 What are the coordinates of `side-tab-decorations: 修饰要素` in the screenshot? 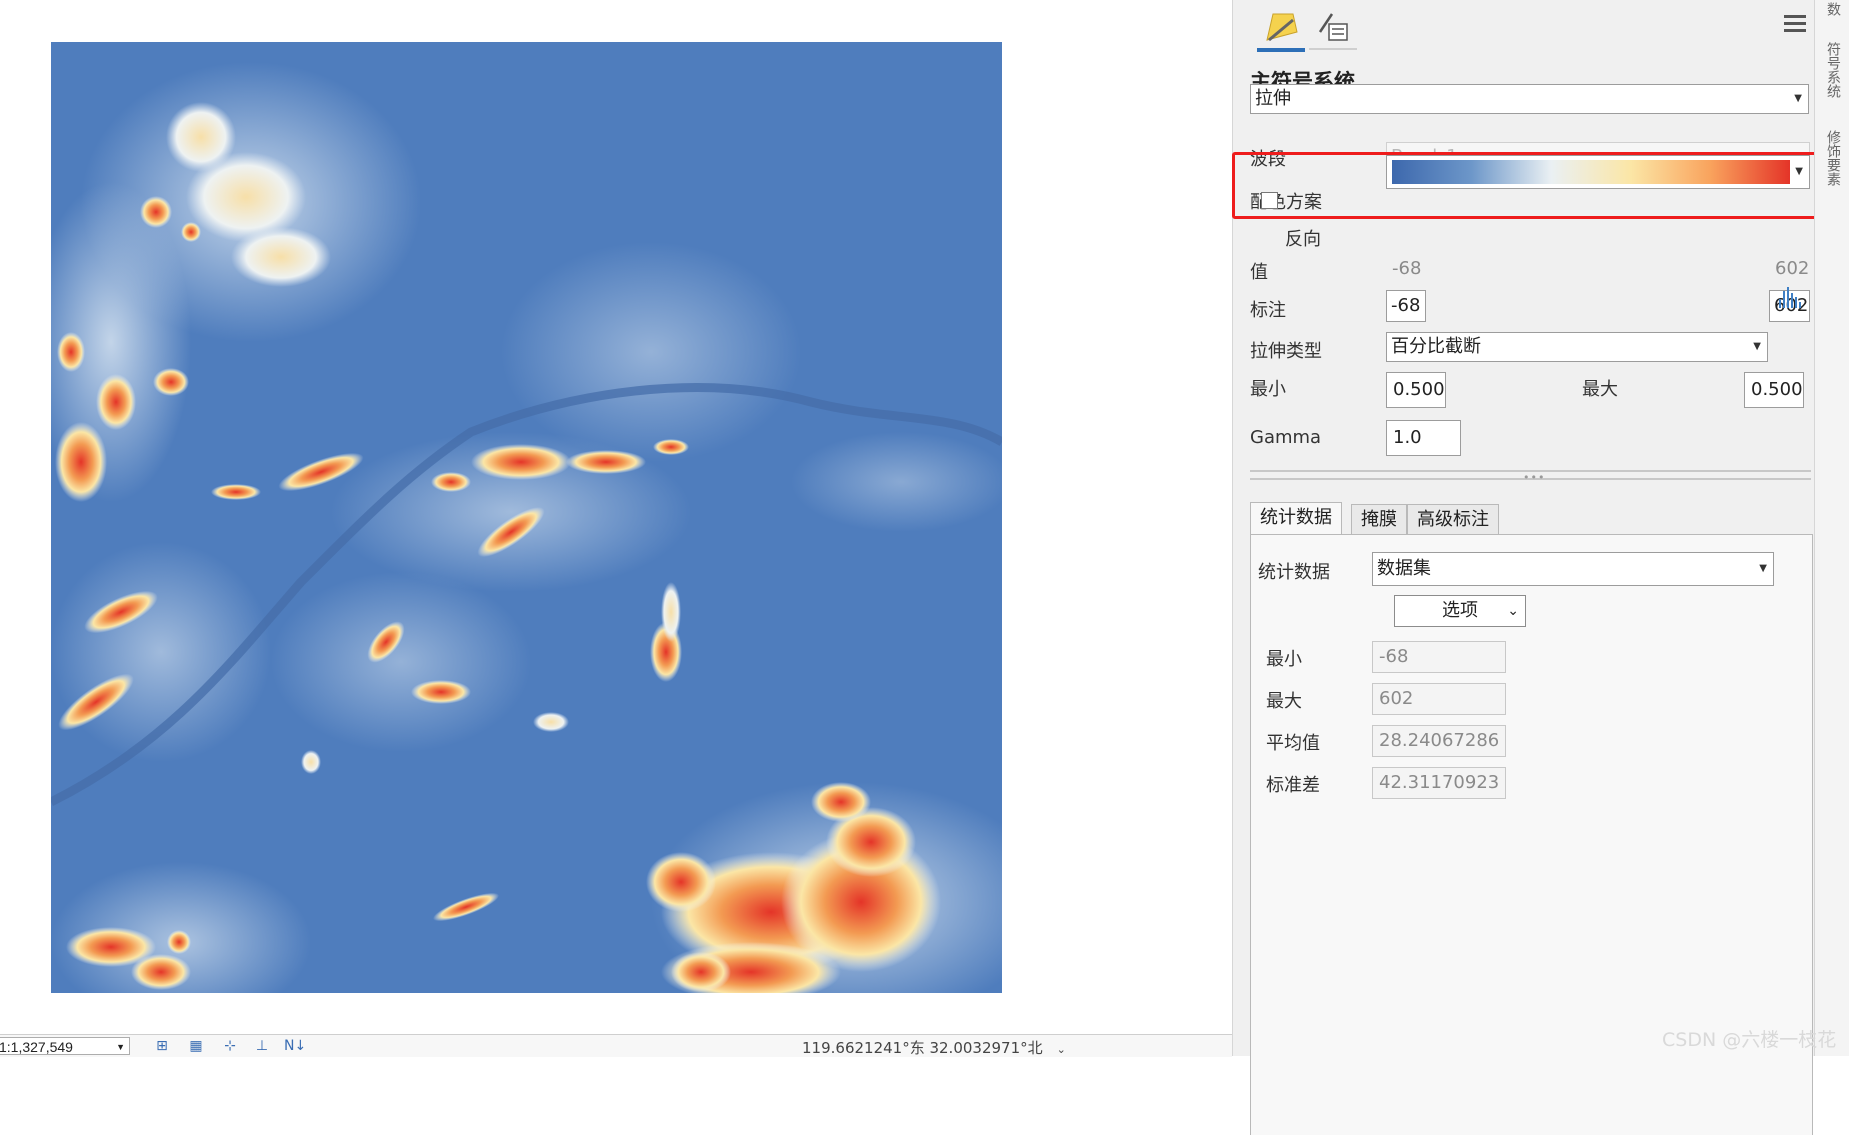 It's located at (1833, 158).